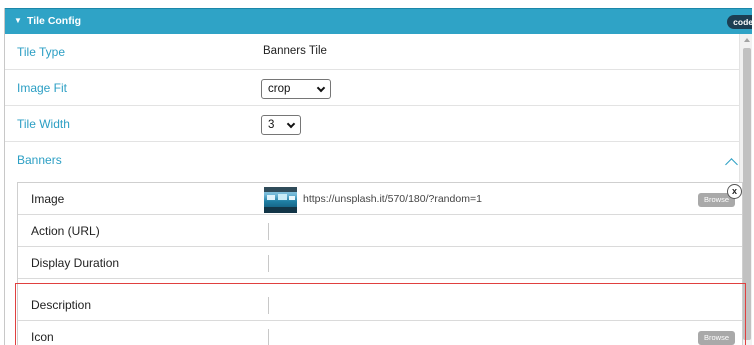 This screenshot has width=754, height=345. What do you see at coordinates (372, 124) in the screenshot?
I see `tile-width-row: Tile Width 3` at bounding box center [372, 124].